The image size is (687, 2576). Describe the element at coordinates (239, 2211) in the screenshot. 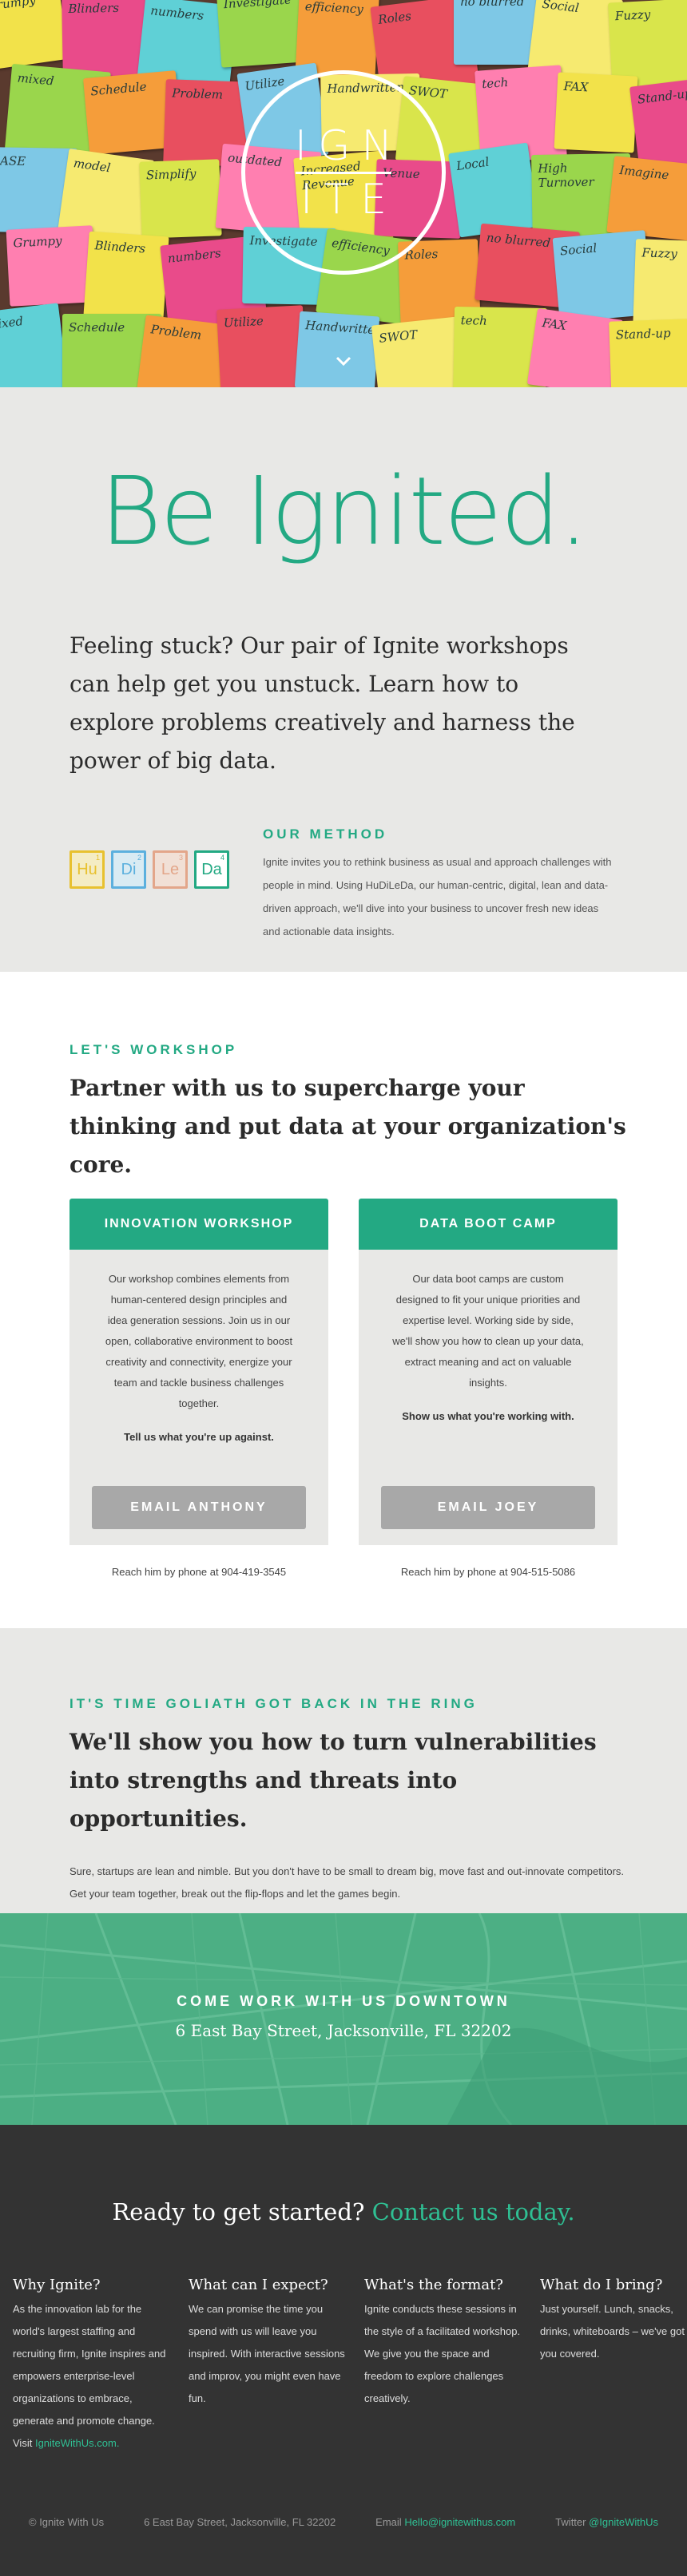

I see `ready-text: Ready to get started?` at that location.